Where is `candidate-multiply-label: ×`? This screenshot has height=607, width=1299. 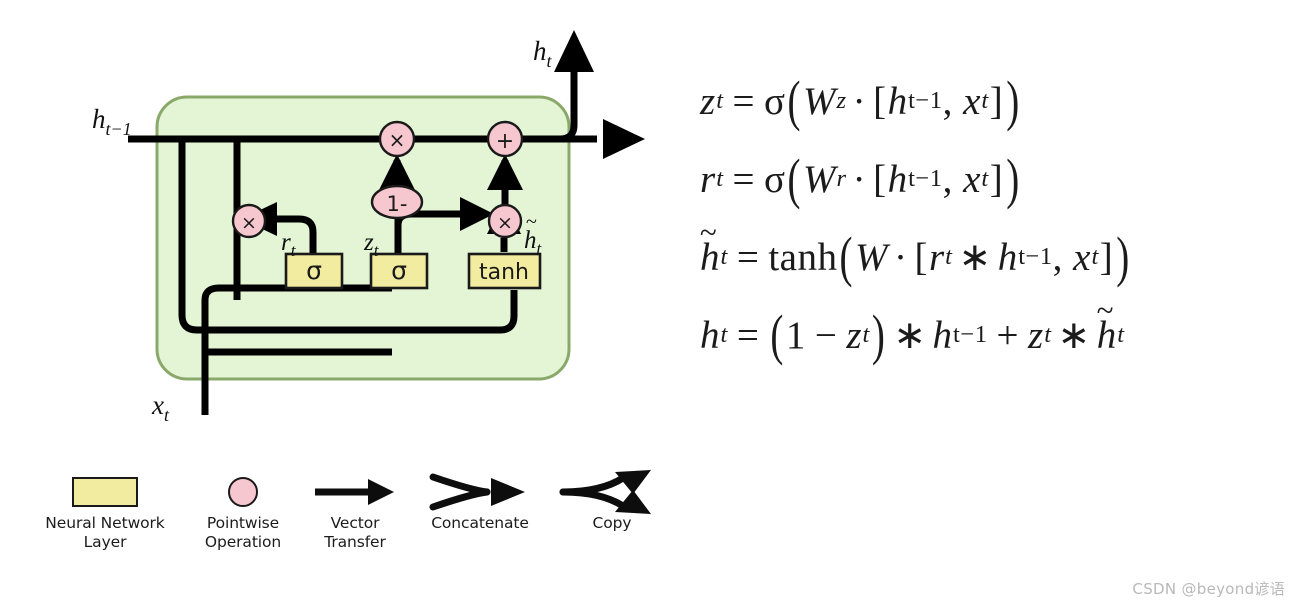
candidate-multiply-label: × is located at coordinates (505, 223).